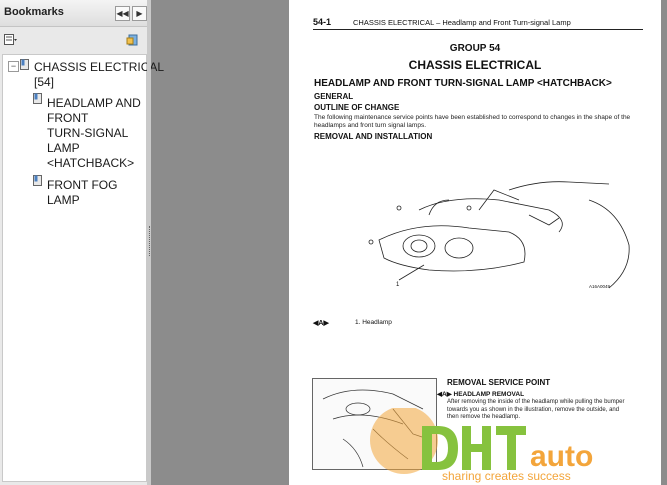  I want to click on headlamp-illustration, so click(499, 235).